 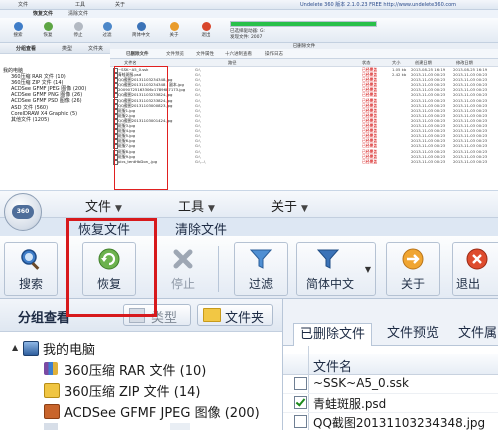 I want to click on mini-ribbon-tabs: 恢复文件 清除文件, so click(x=115, y=13).